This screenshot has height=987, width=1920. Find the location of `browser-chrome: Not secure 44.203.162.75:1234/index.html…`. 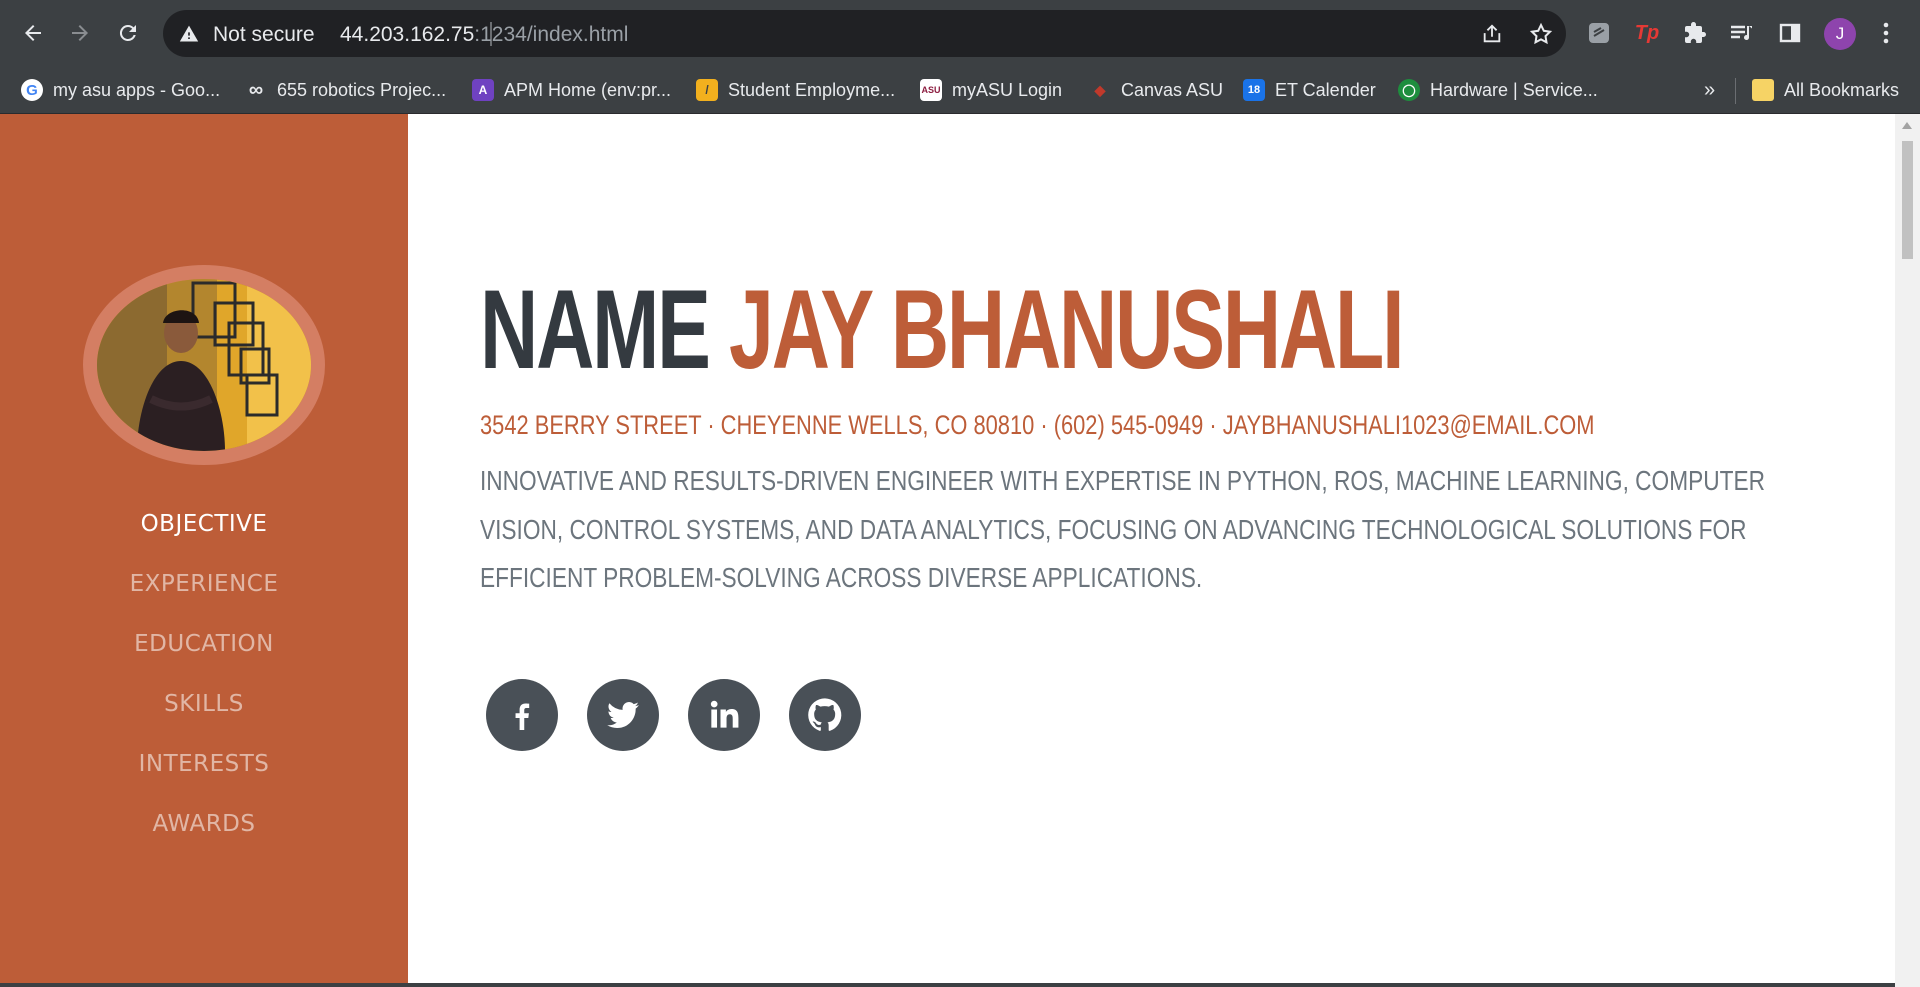

browser-chrome: Not secure 44.203.162.75:1234/index.html… is located at coordinates (960, 57).